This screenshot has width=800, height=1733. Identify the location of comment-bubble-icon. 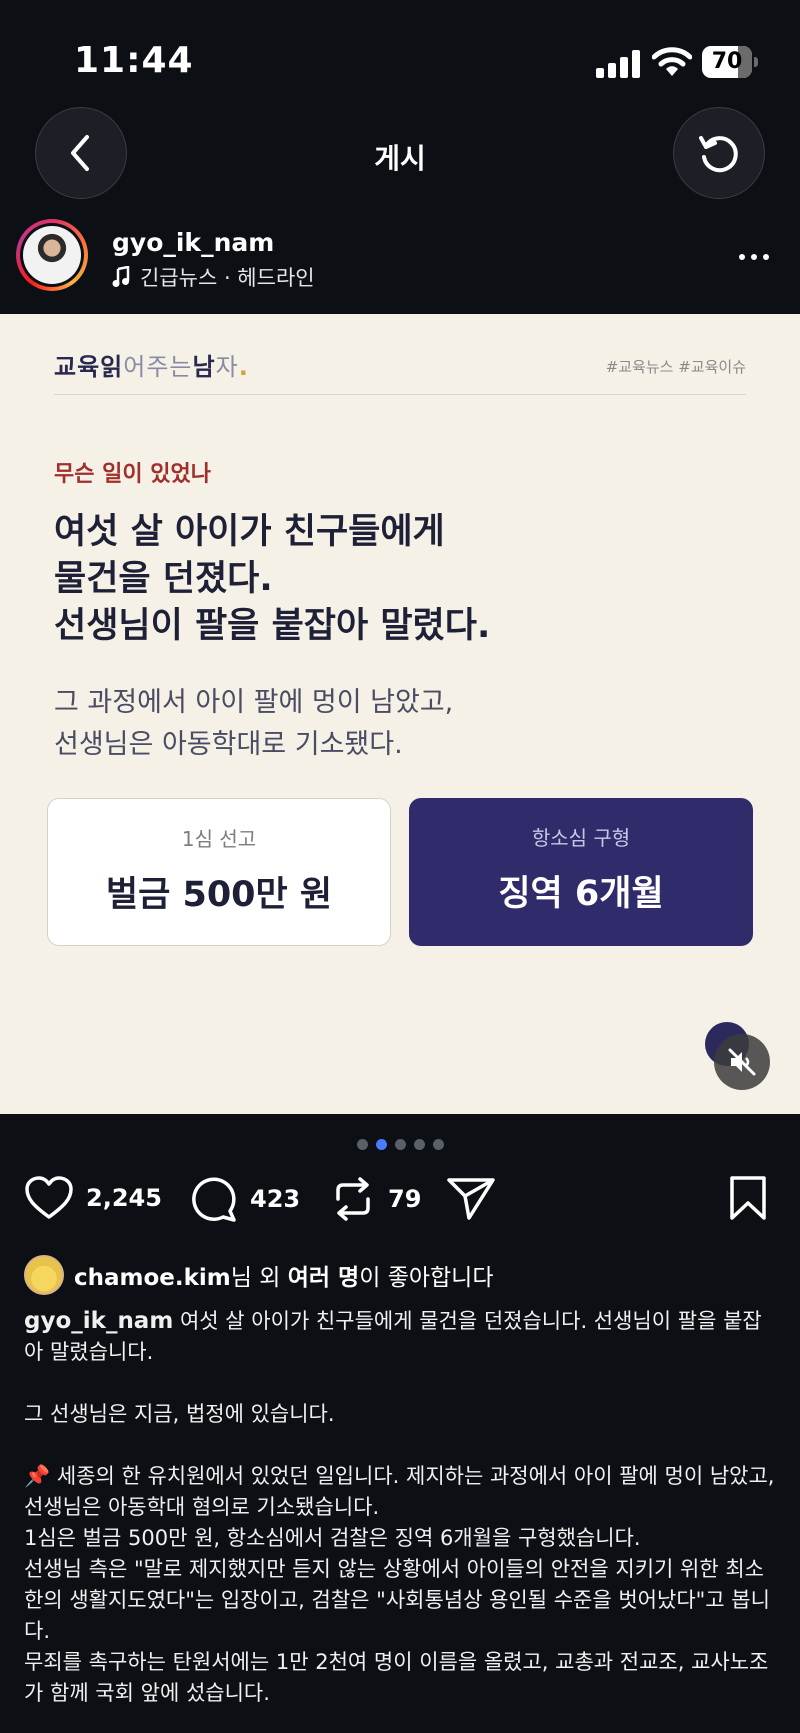
(214, 1199).